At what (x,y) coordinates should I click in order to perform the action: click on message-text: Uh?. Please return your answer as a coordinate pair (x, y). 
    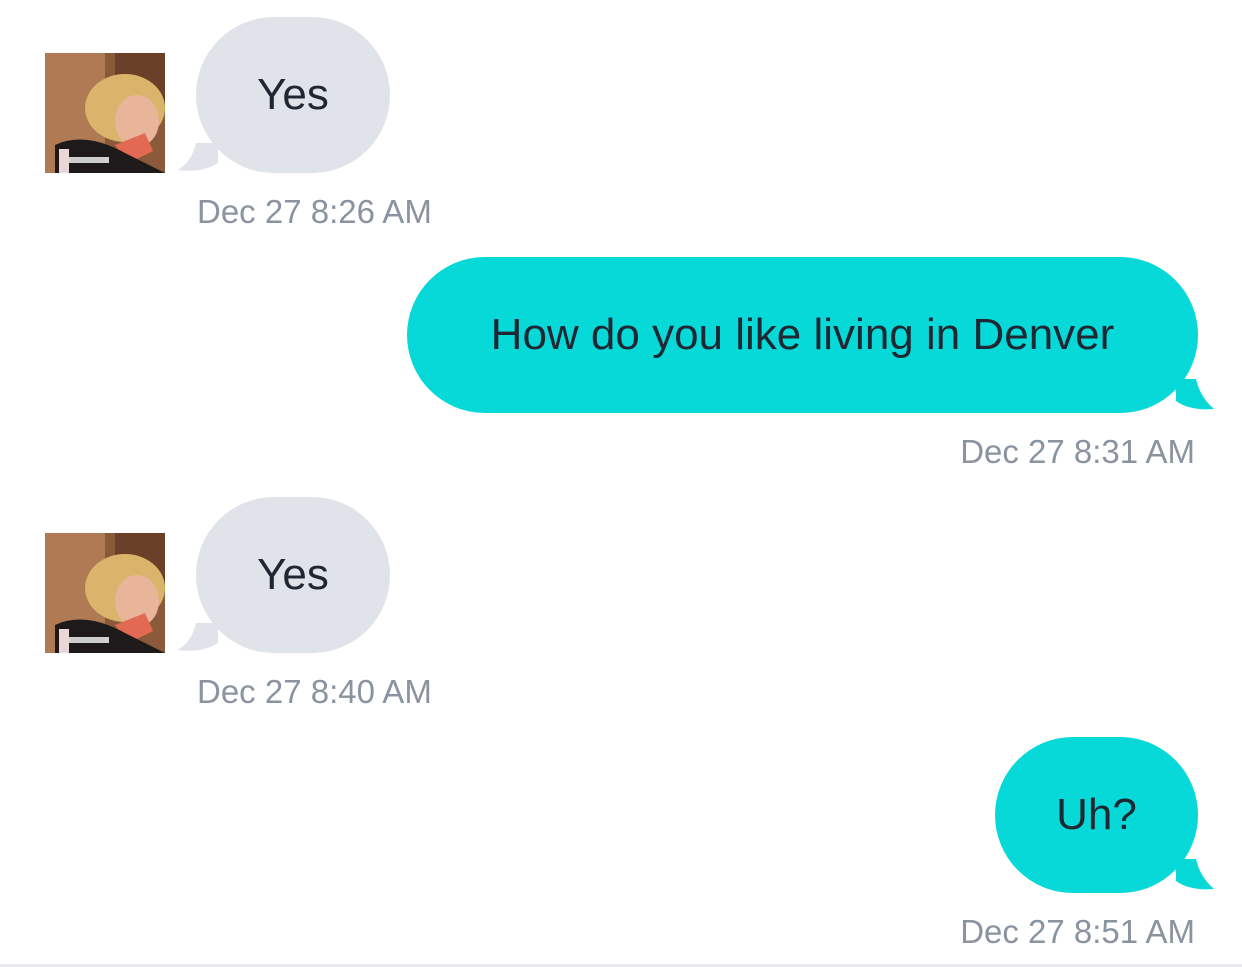
    Looking at the image, I should click on (1096, 814).